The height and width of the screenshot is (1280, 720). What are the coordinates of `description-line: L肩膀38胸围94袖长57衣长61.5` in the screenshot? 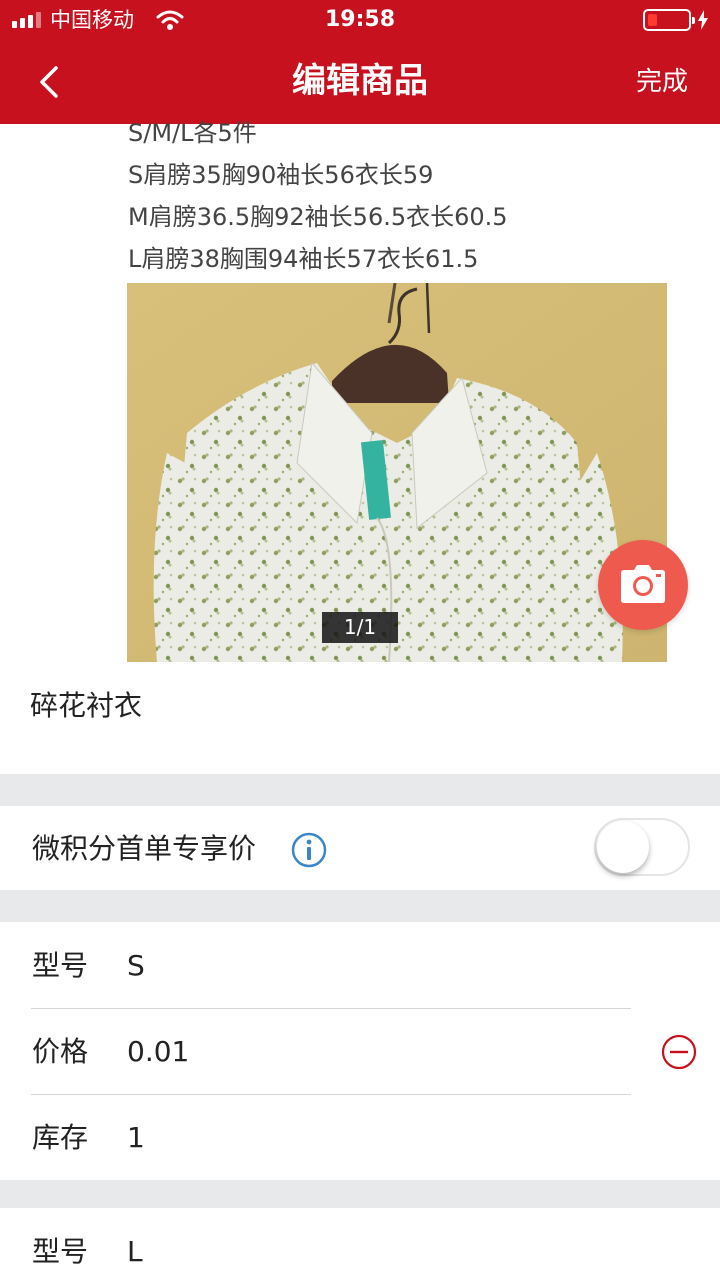 It's located at (303, 259).